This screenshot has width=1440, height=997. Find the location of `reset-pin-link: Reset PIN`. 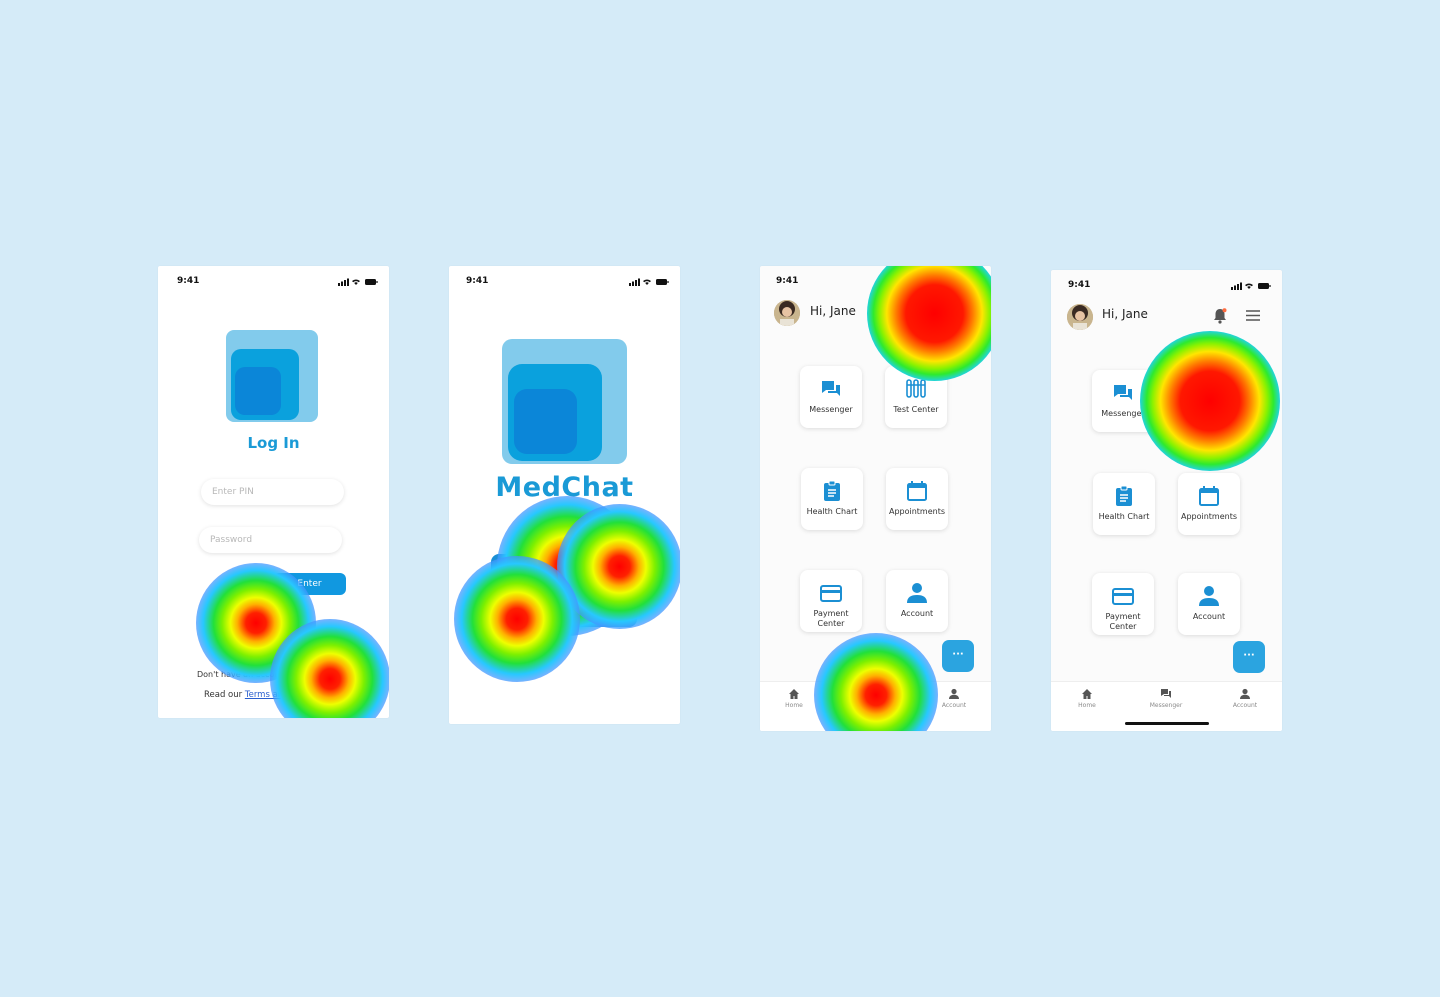

reset-pin-link: Reset PIN is located at coordinates (273, 649).